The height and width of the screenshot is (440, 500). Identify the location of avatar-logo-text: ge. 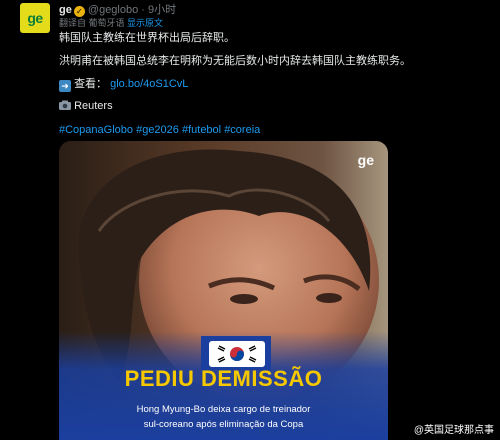
(35, 18).